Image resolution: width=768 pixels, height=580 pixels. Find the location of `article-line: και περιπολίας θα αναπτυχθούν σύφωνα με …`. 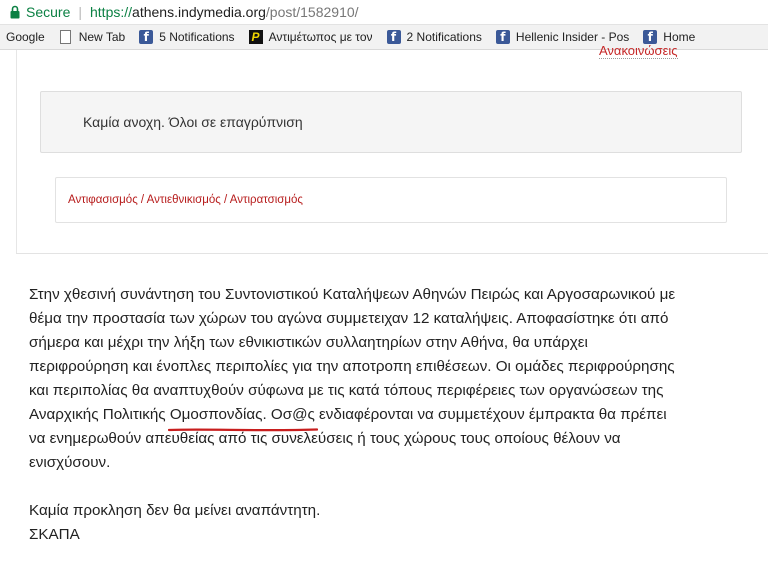

article-line: και περιπολίας θα αναπτυχθούν σύφωνα με … is located at coordinates (346, 390).